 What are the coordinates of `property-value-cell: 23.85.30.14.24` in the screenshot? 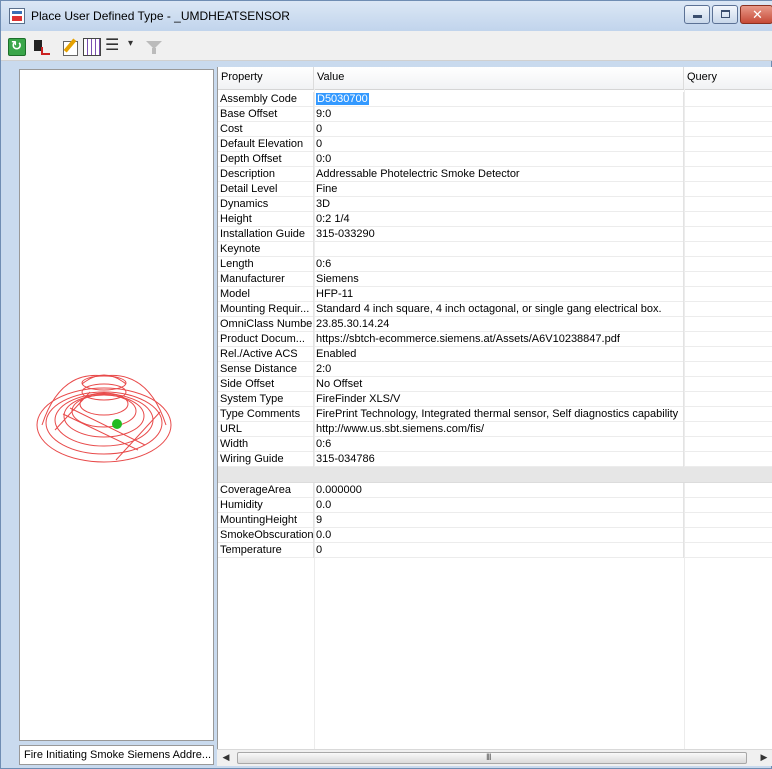 It's located at (499, 324).